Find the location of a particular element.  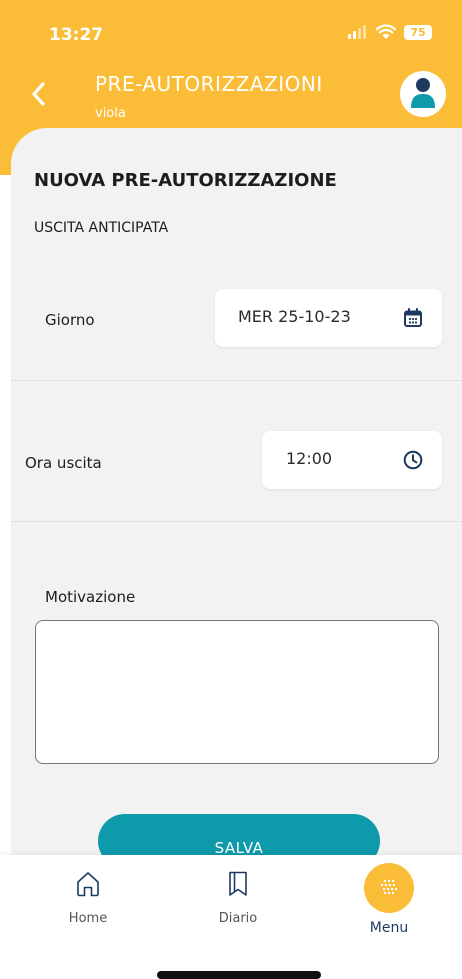

avatar is located at coordinates (423, 94).